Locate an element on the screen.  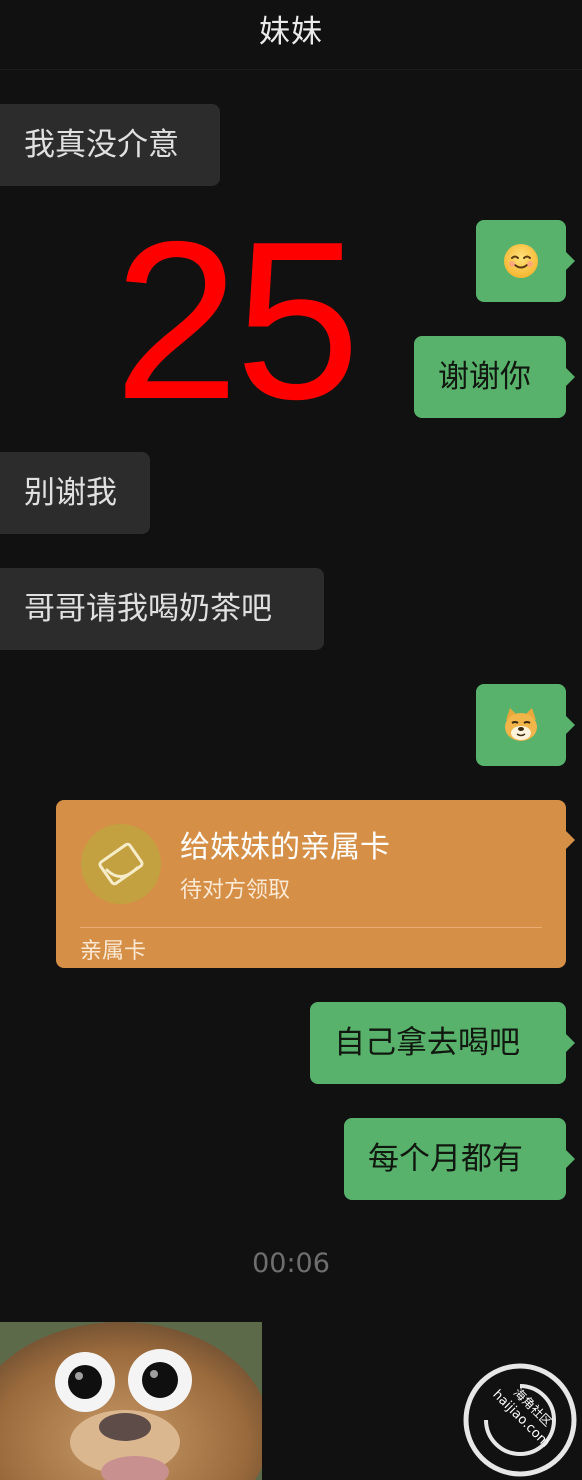
family-card-message: 给妹妹的亲属卡 待对方领取 亲属卡 is located at coordinates (315, 884).